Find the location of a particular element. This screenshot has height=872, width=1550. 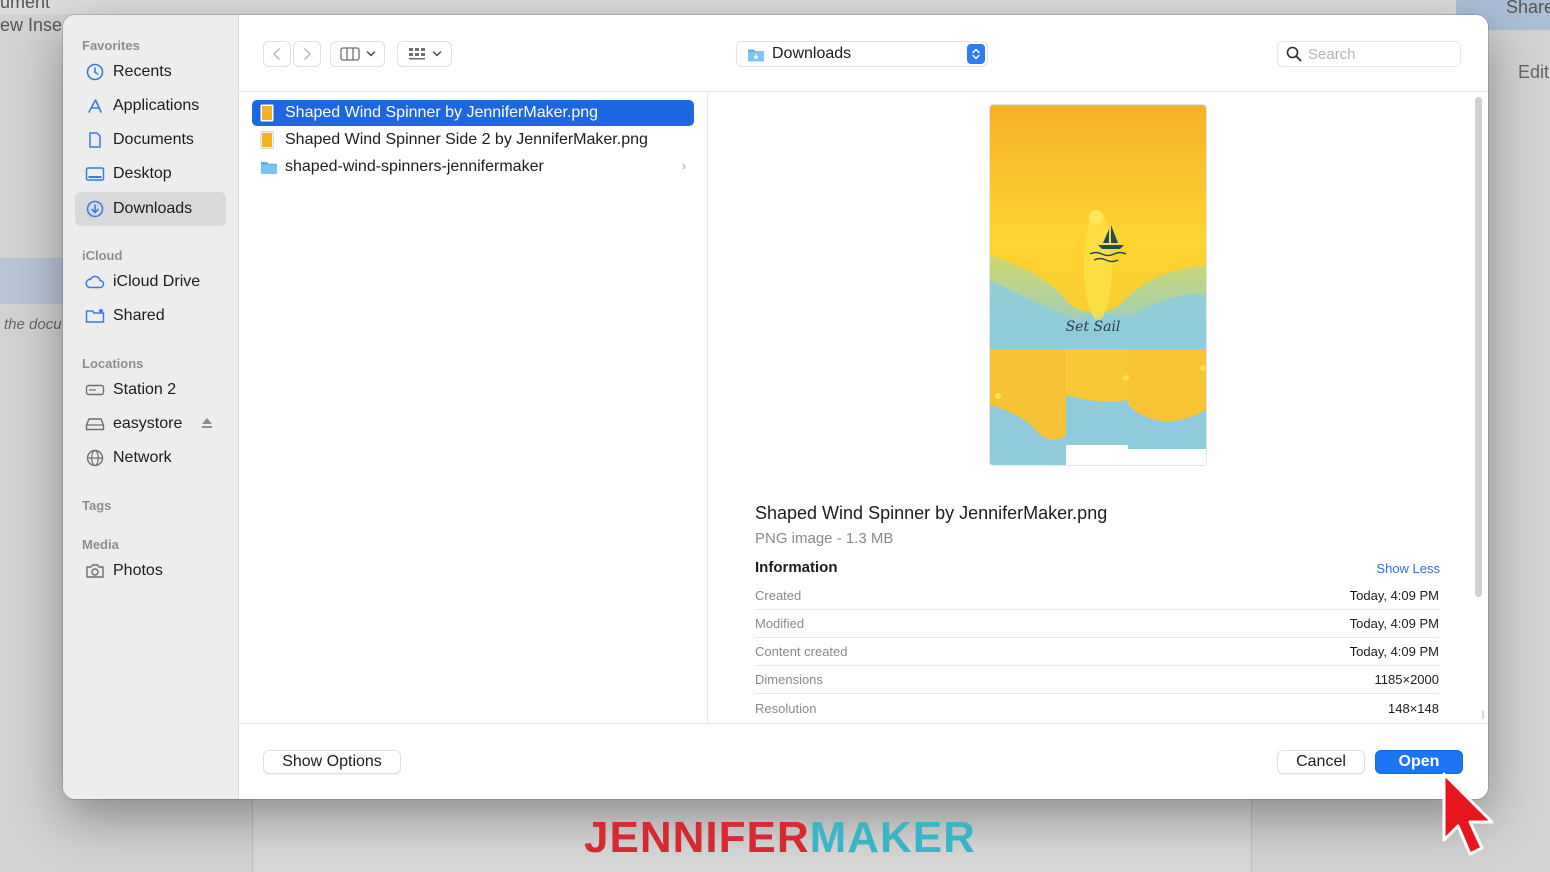

info-row-created: Created Today, 4:09 PM is located at coordinates (1097, 596).